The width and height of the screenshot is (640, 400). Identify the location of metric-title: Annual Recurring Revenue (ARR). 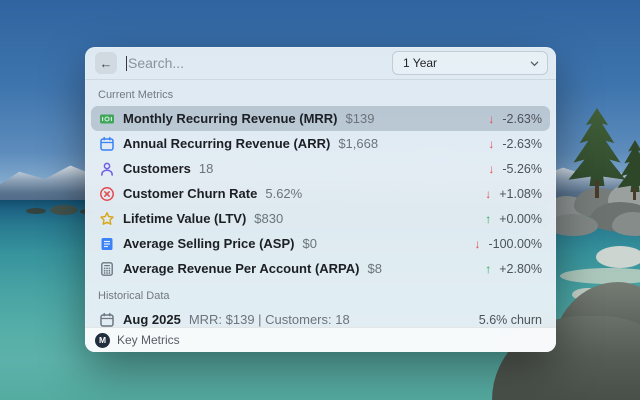
(227, 143).